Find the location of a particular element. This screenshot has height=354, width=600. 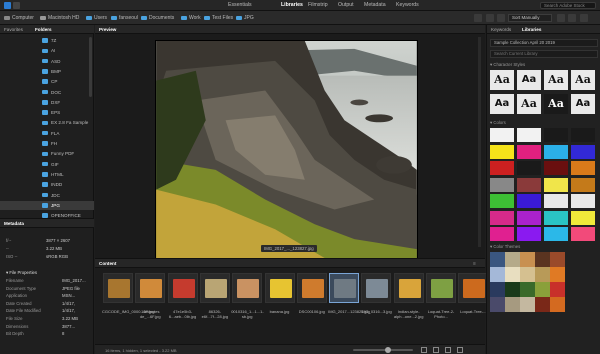

tab-folders: Folders is located at coordinates (43, 29).